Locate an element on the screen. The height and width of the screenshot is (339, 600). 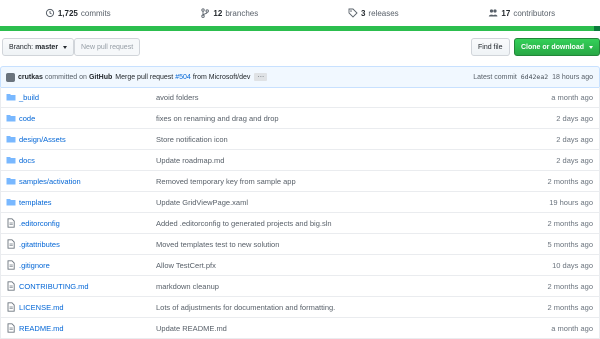
commit-age: a month ago is located at coordinates (572, 97).